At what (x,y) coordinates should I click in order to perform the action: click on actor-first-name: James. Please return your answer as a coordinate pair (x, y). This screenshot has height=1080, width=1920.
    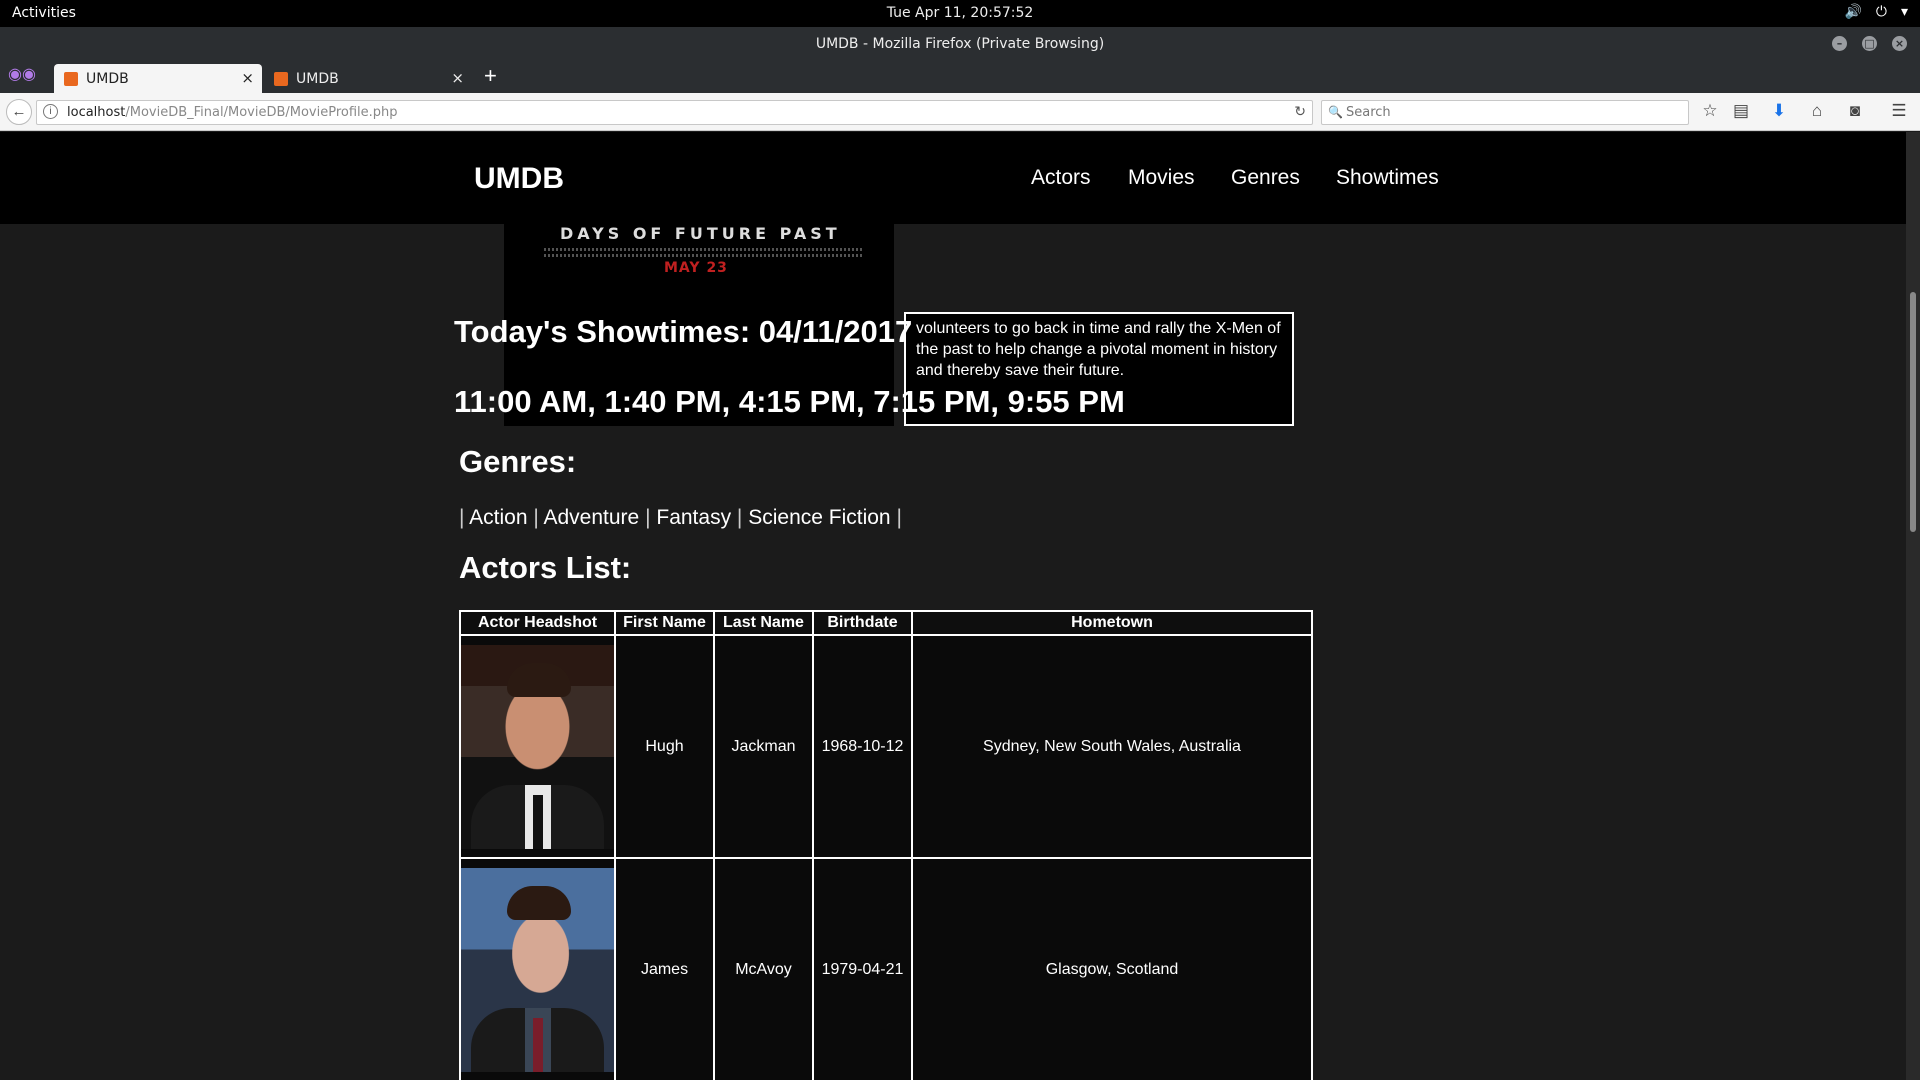
    Looking at the image, I should click on (664, 969).